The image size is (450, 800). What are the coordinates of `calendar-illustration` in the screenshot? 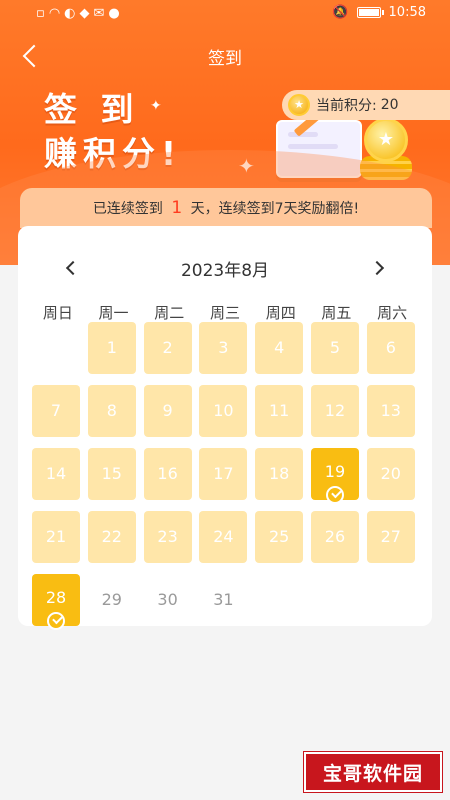 It's located at (319, 149).